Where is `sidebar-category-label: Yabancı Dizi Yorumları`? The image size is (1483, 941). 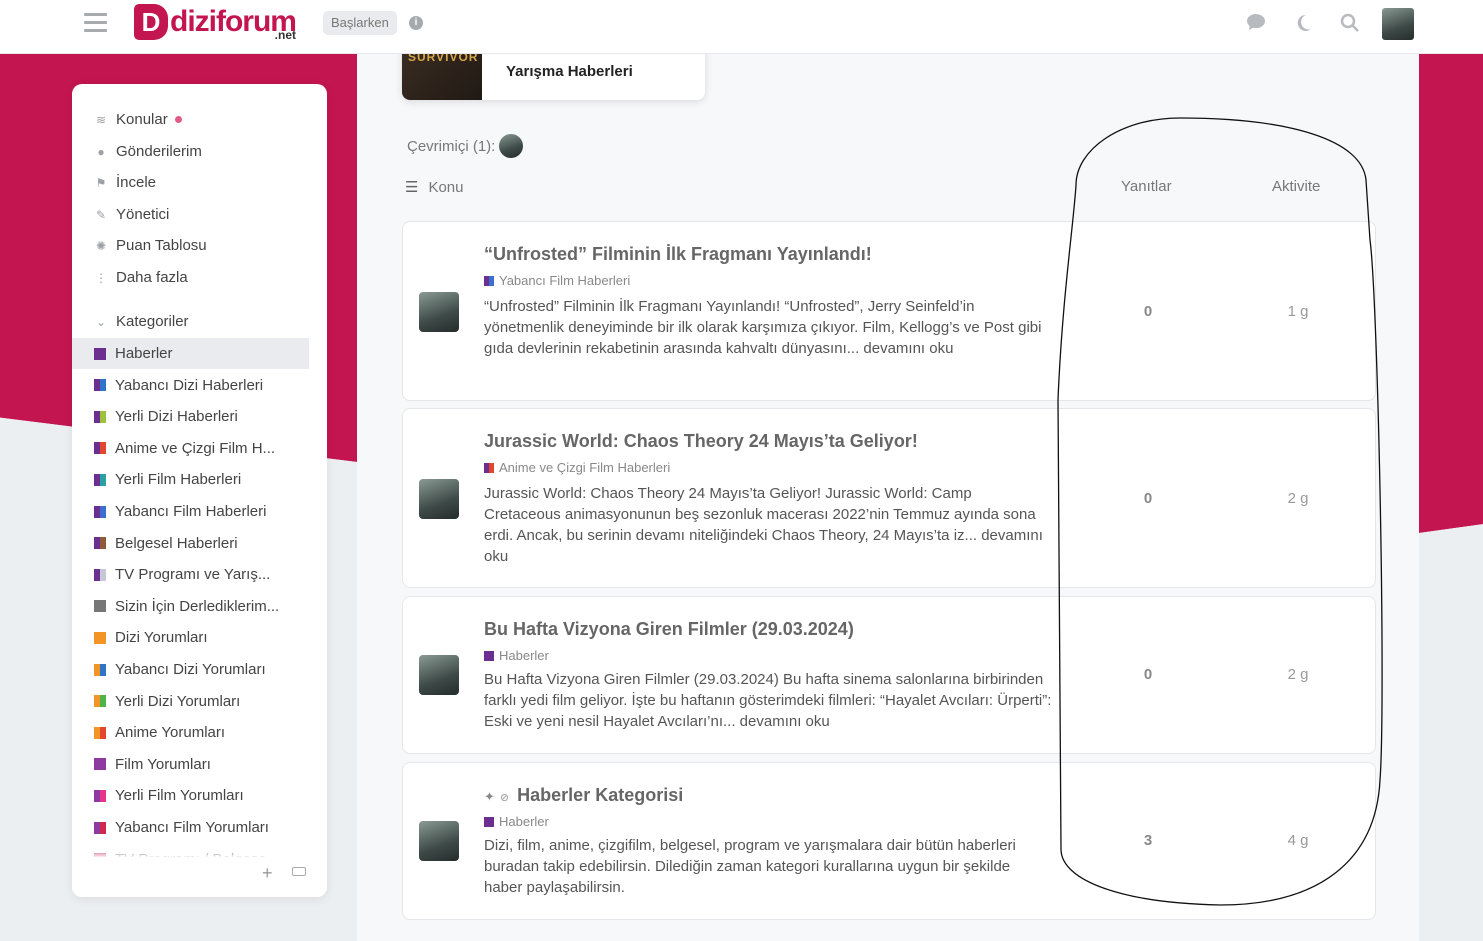
sidebar-category-label: Yabancı Dizi Yorumları is located at coordinates (190, 669).